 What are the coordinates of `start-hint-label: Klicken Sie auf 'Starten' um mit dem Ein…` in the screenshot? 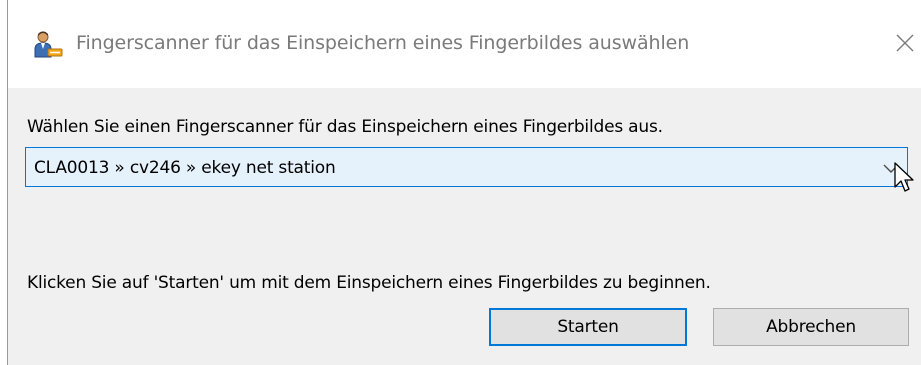 It's located at (369, 283).